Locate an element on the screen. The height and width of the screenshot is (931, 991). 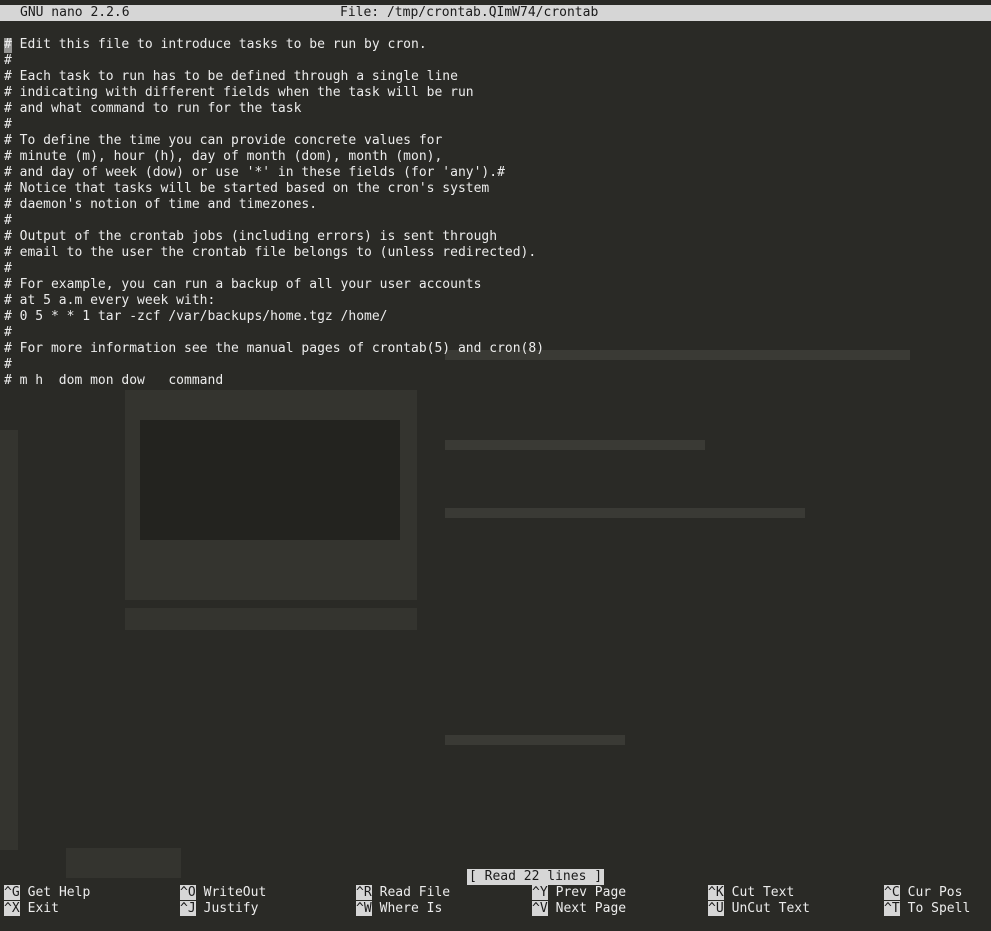
app-version: GNU nano 2.2.6 is located at coordinates (75, 12).